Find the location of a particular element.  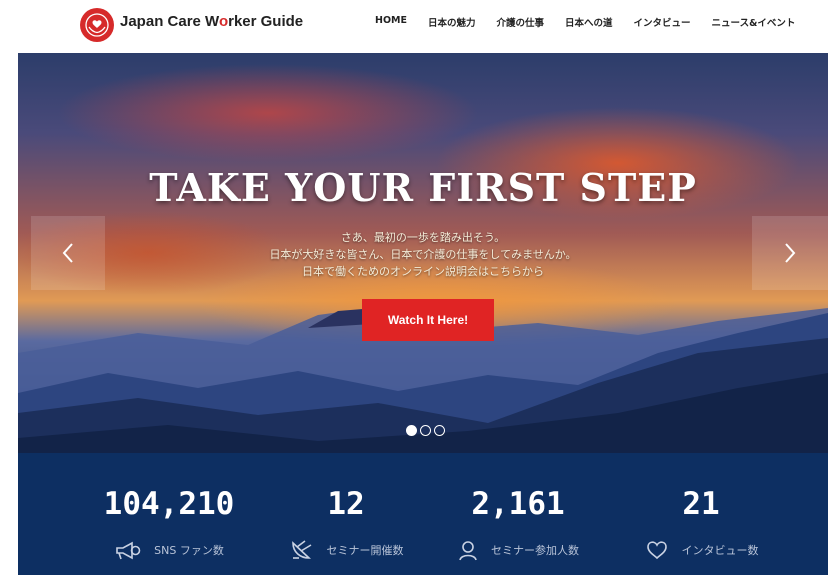

person-icon is located at coordinates (468, 550).